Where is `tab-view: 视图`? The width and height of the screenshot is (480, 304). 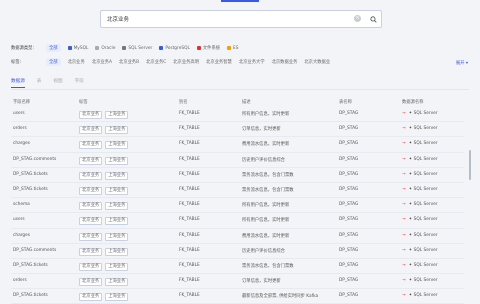
tab-view: 视图 is located at coordinates (57, 83).